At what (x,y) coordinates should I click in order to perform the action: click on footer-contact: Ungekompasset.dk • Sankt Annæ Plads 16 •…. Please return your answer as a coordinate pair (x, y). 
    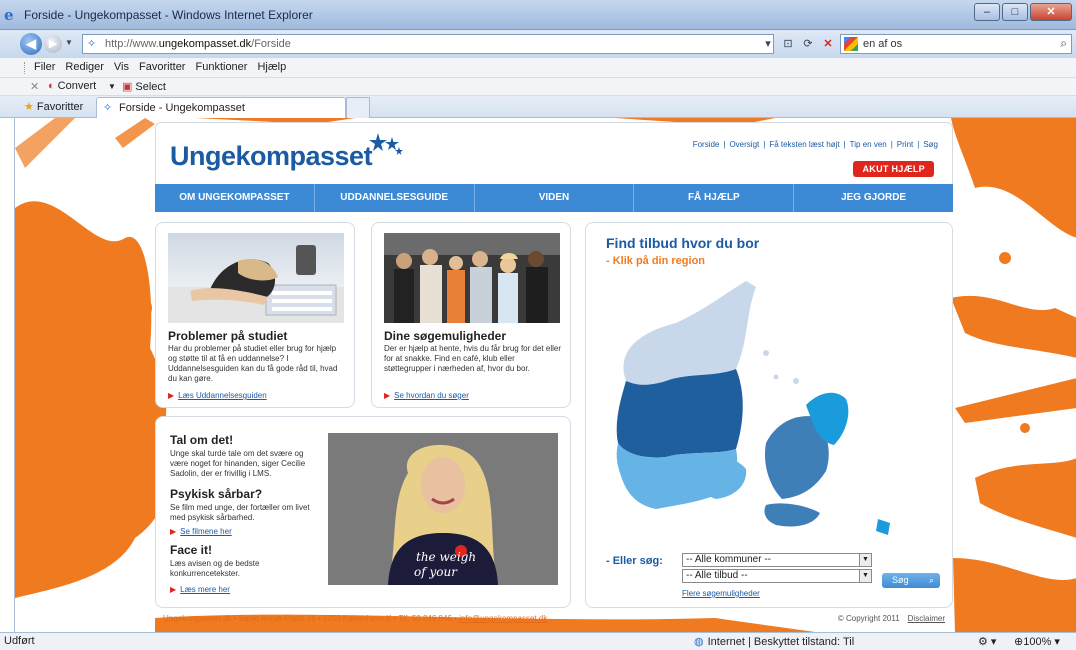
    Looking at the image, I should click on (355, 618).